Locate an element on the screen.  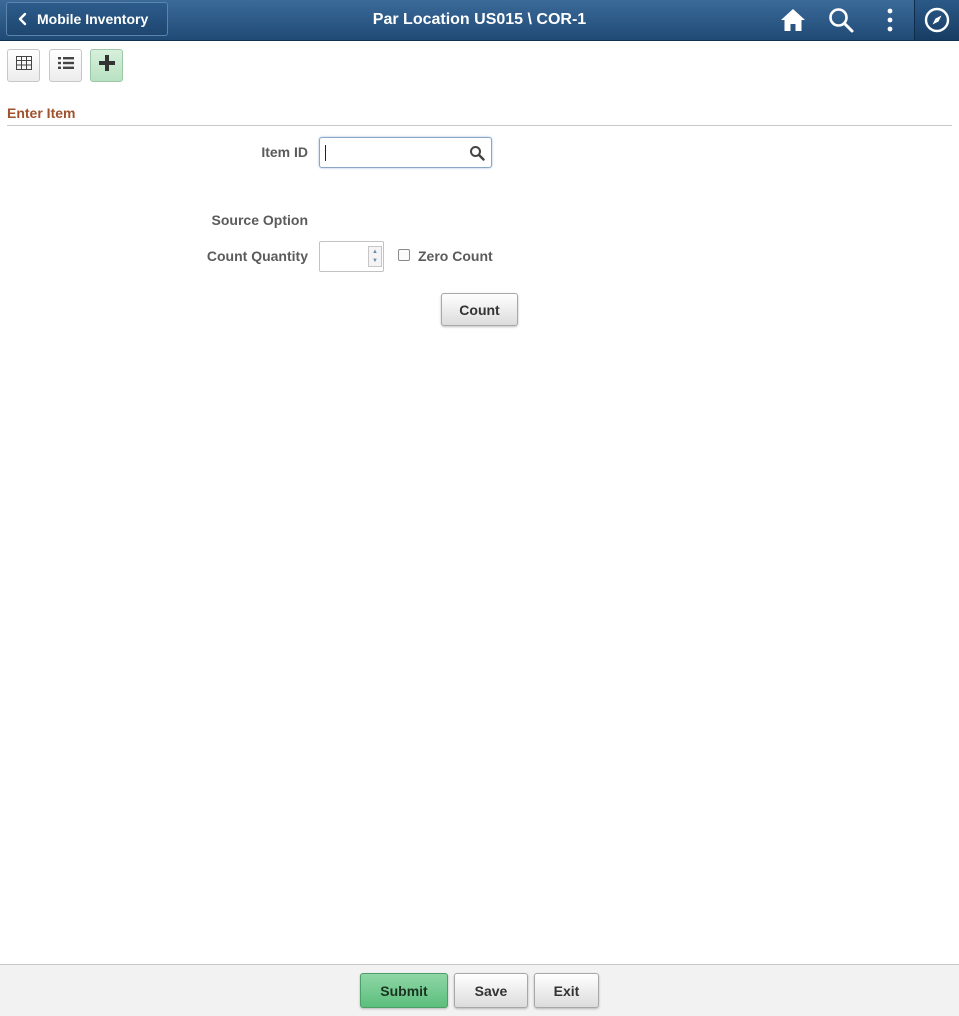
source-option-label: Source Option is located at coordinates (259, 220).